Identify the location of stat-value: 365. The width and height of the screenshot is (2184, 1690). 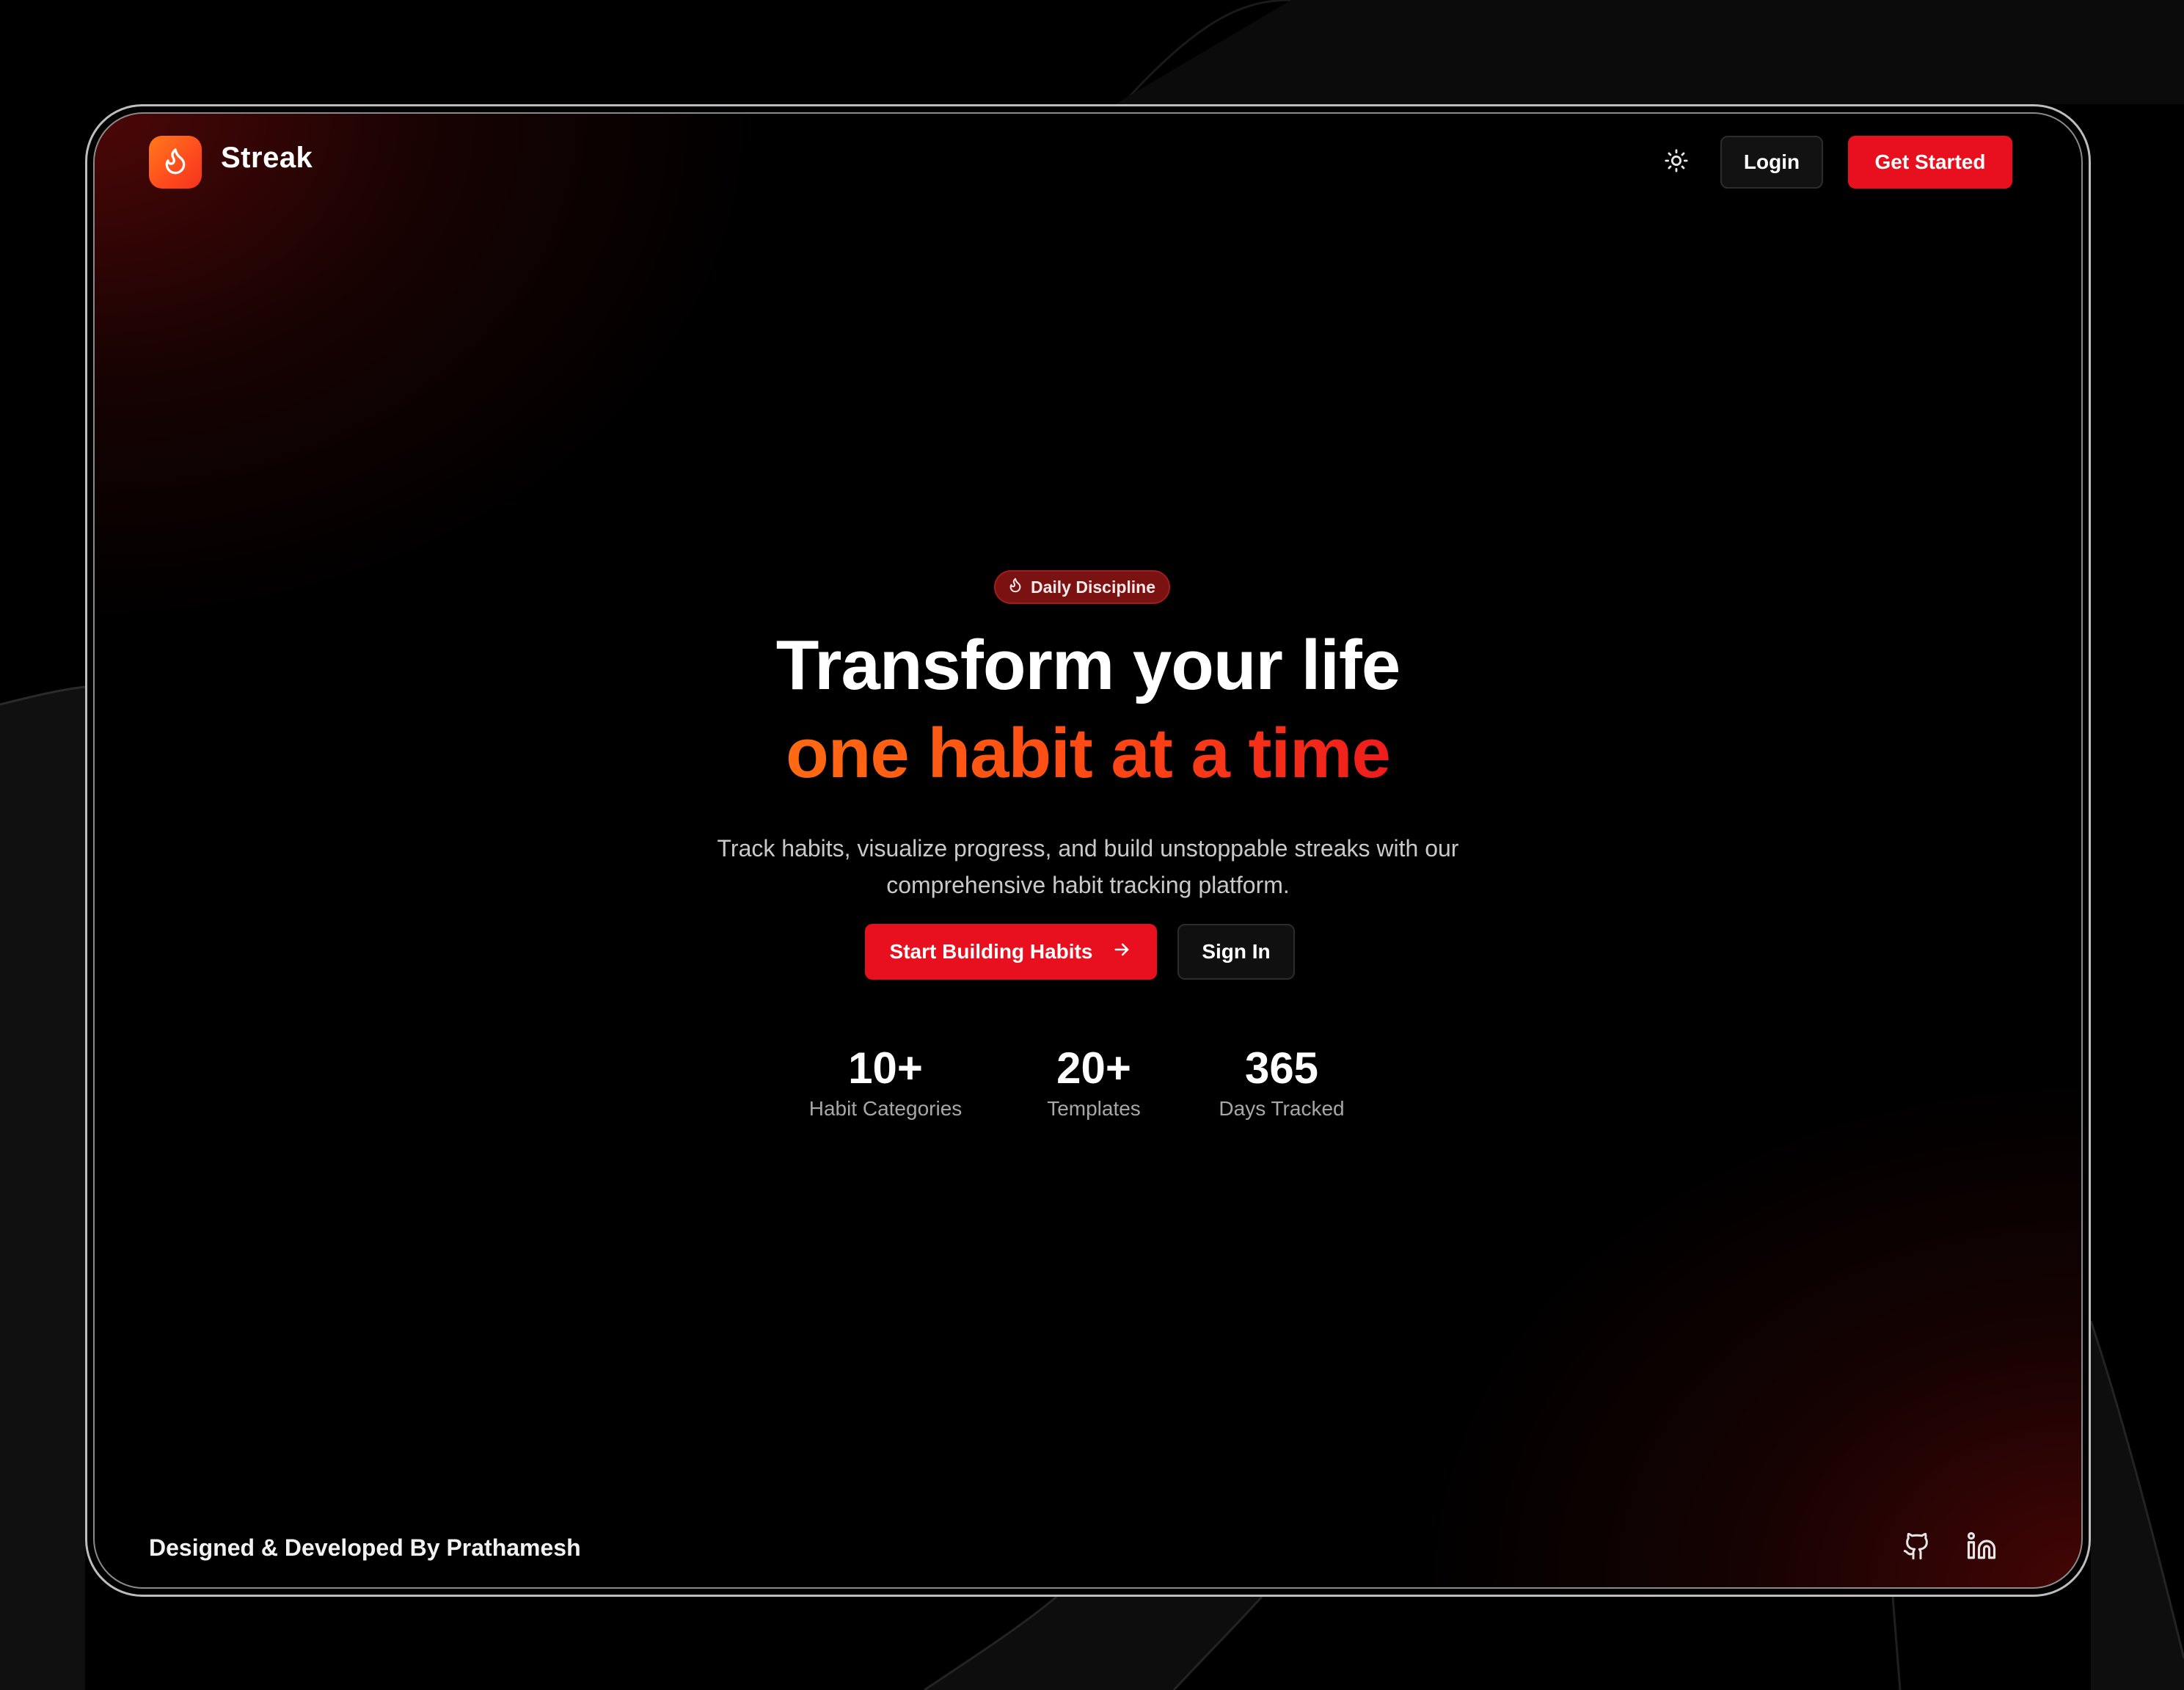
(1282, 1068).